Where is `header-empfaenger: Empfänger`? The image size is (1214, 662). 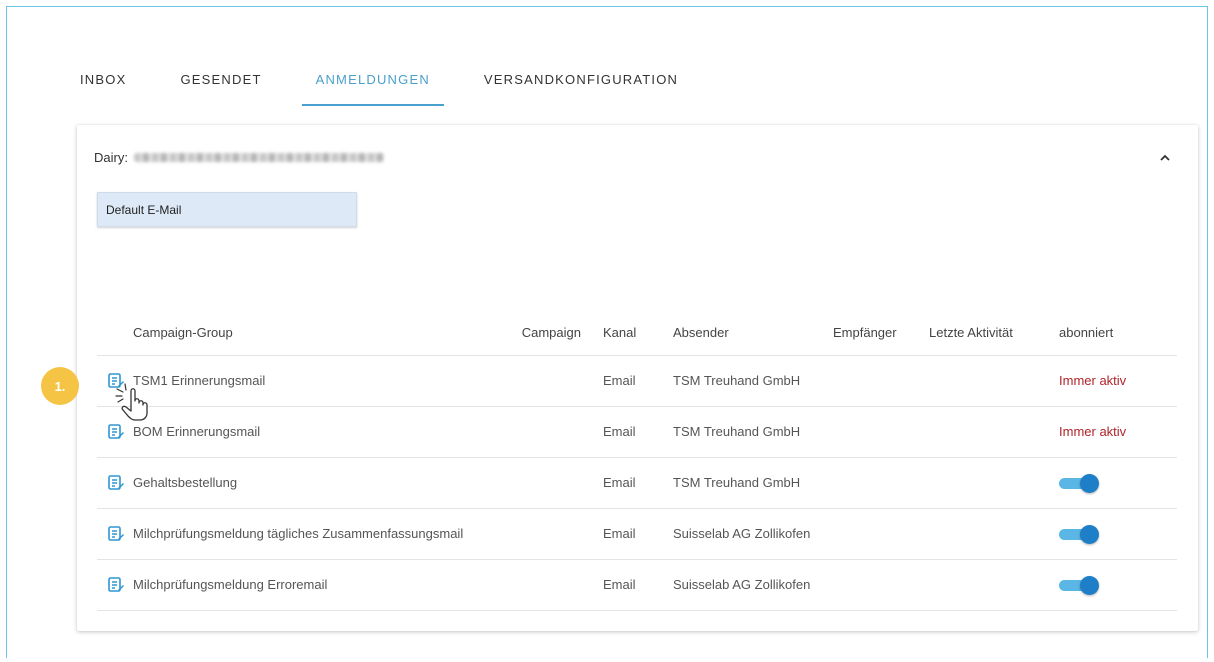
header-empfaenger: Empfänger is located at coordinates (876, 333).